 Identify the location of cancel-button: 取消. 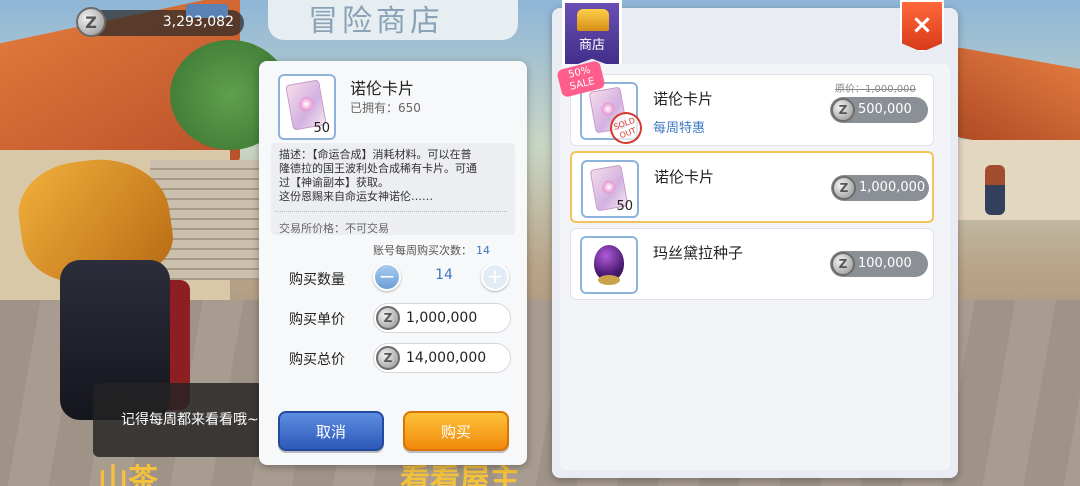
(331, 431).